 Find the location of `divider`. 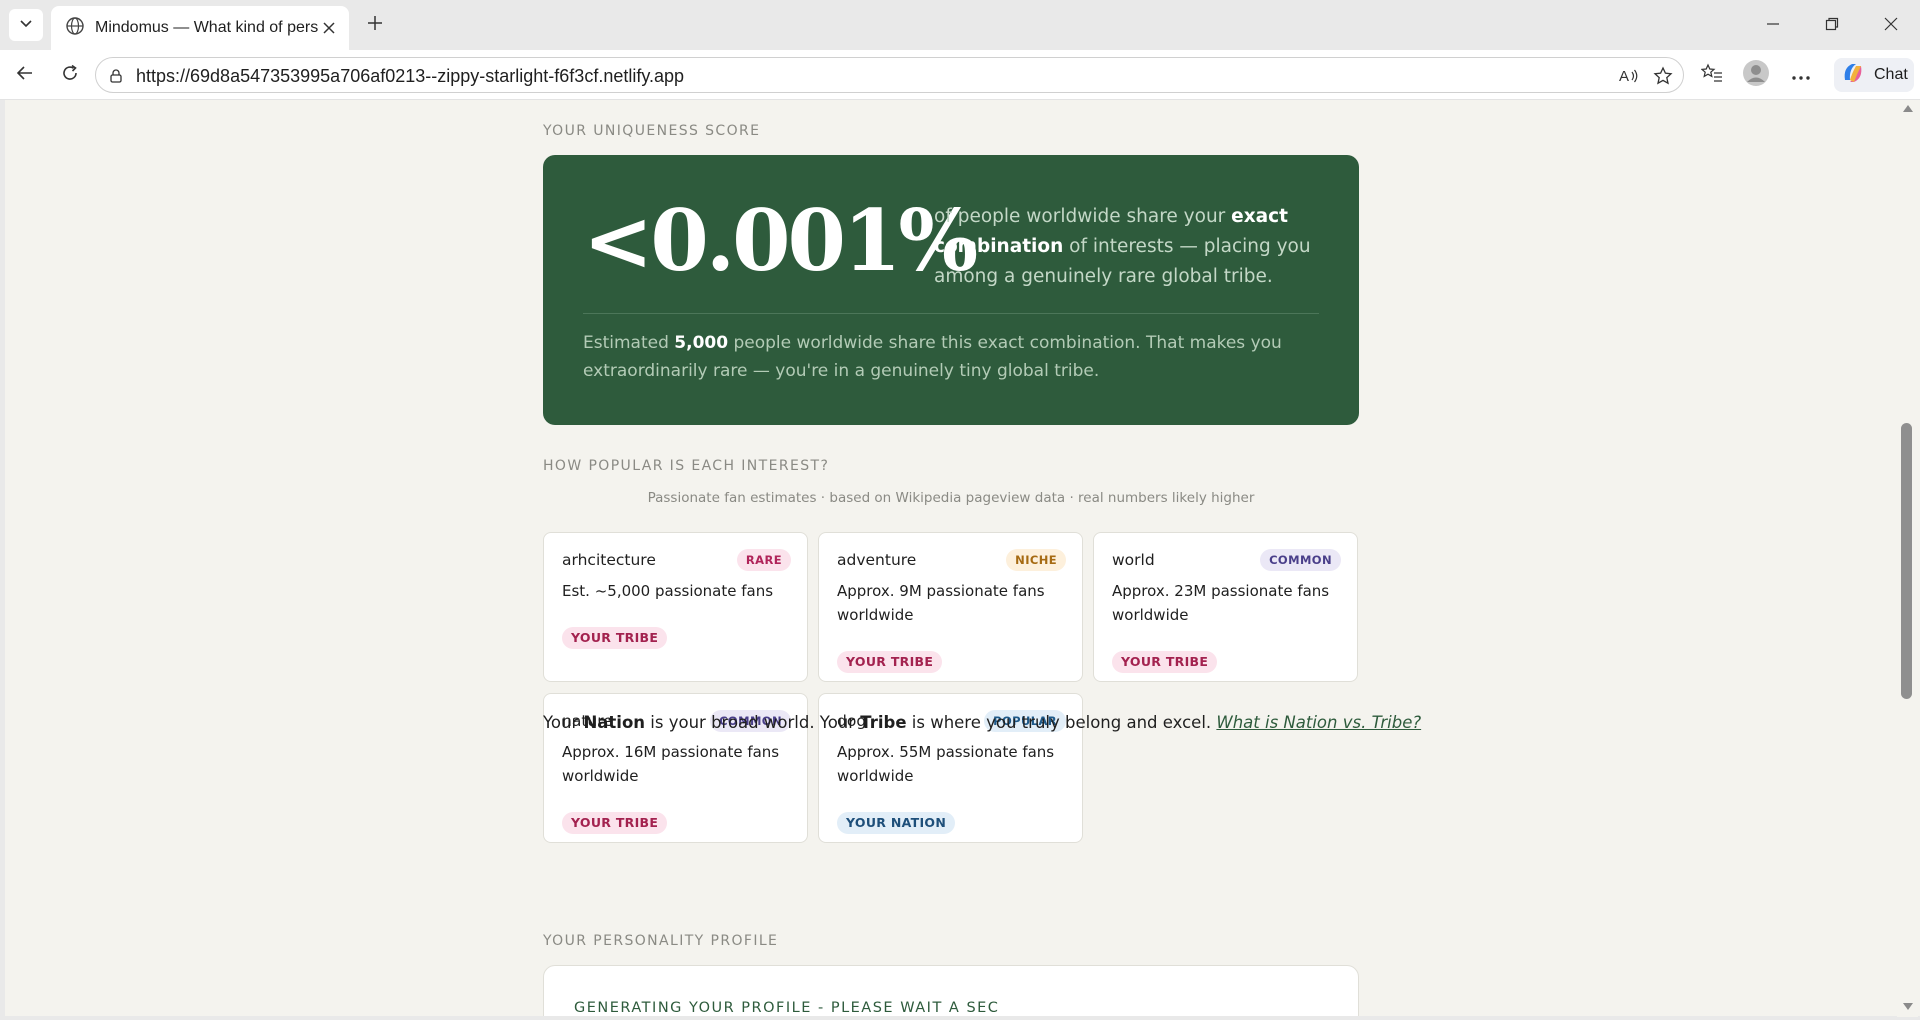

divider is located at coordinates (951, 313).